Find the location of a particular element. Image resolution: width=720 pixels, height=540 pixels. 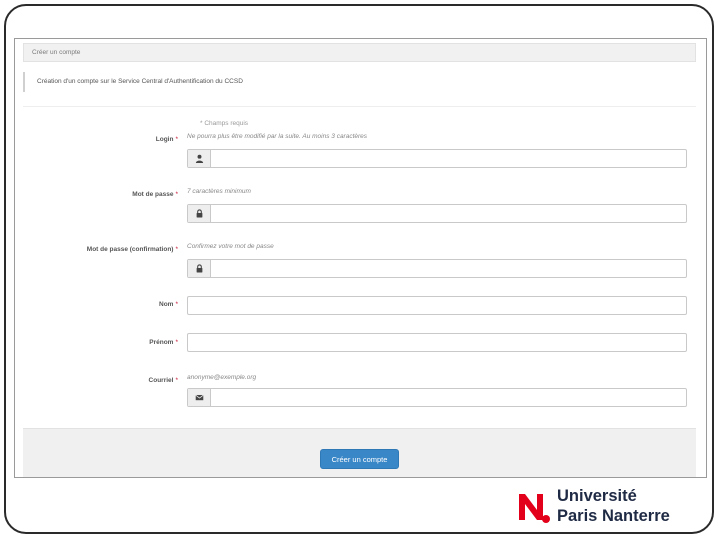

password-input is located at coordinates (448, 213).